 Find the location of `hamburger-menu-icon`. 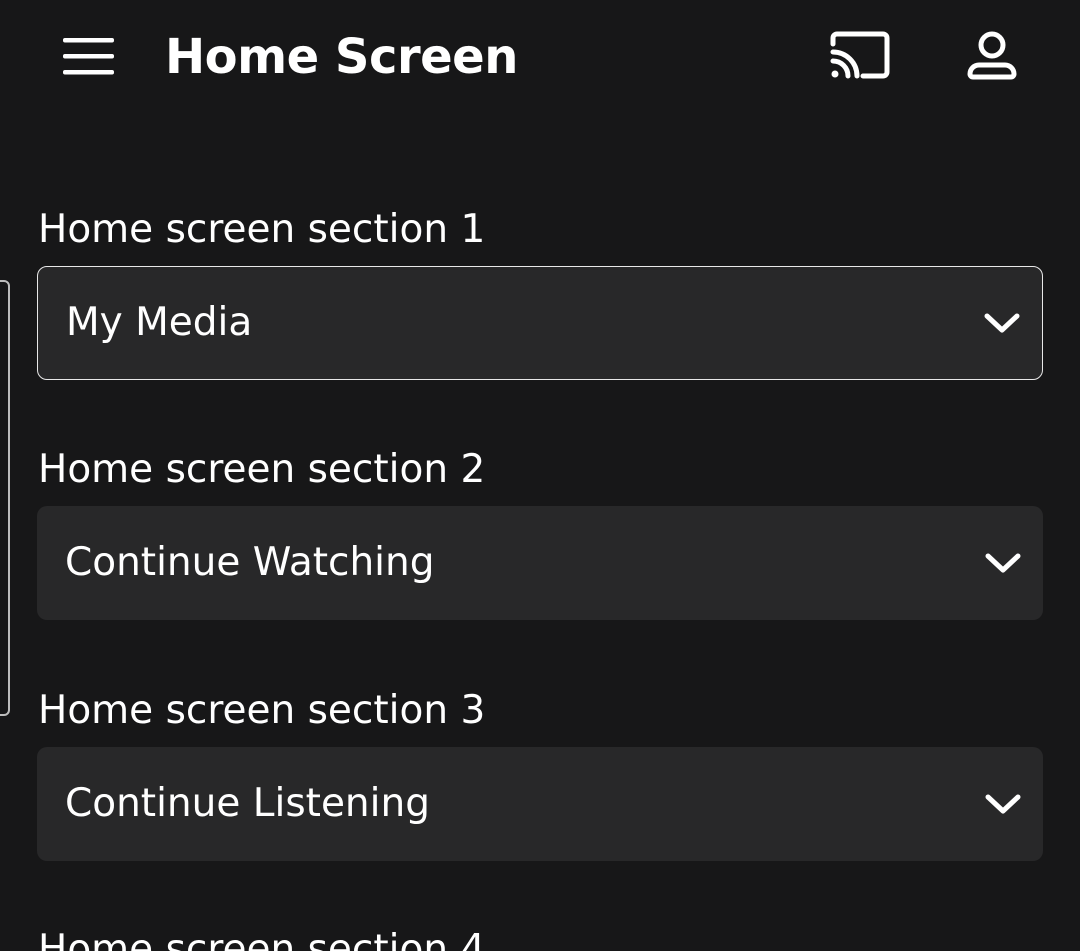

hamburger-menu-icon is located at coordinates (88, 56).